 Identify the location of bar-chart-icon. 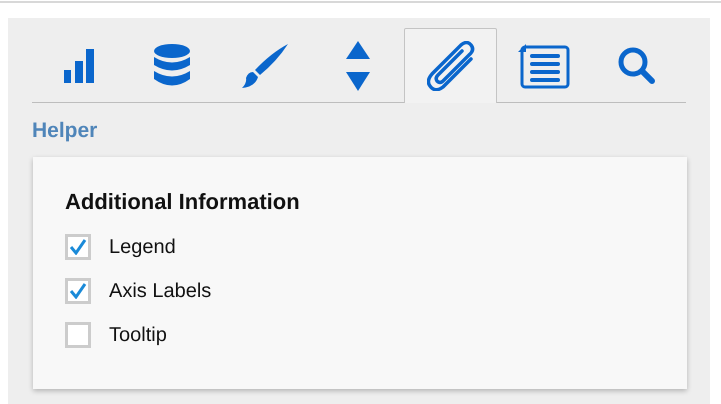
(79, 65).